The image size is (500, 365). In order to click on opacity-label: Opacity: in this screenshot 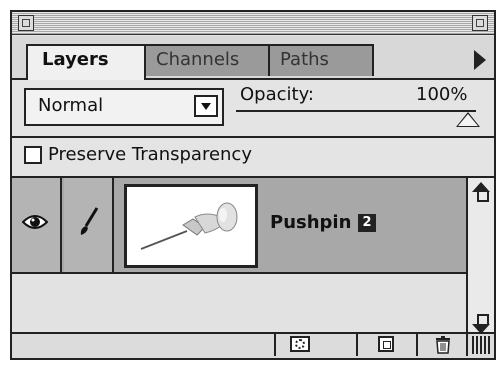, I will do `click(277, 94)`.